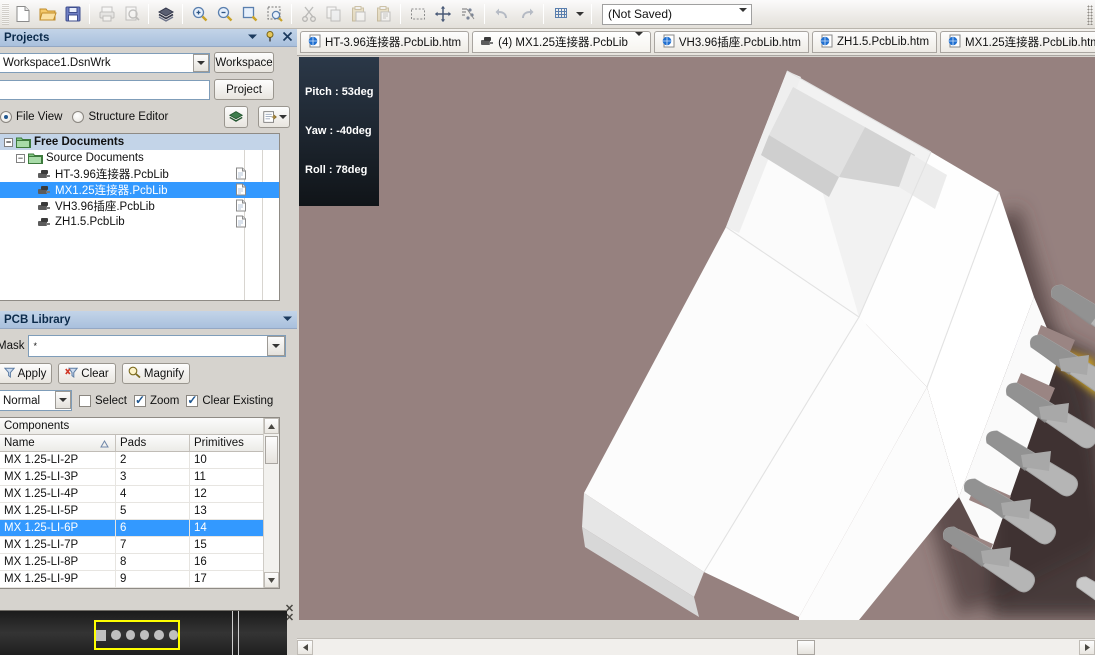  What do you see at coordinates (385, 42) in the screenshot?
I see `tab-ht396: HT-3.96连接器.PcbLib.htm` at bounding box center [385, 42].